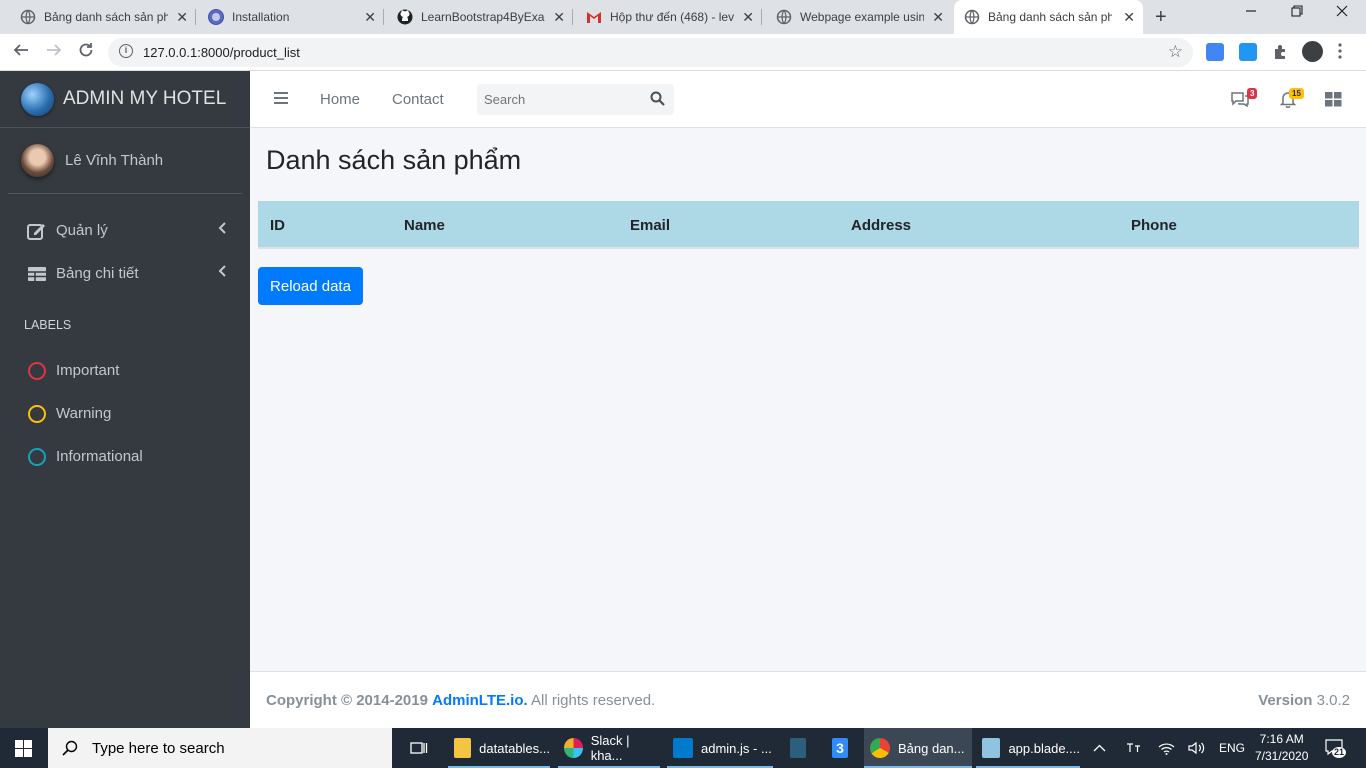 This screenshot has height=768, width=1366. What do you see at coordinates (483, 17) in the screenshot?
I see `tab-title: LearnBootstrap4ByExam` at bounding box center [483, 17].